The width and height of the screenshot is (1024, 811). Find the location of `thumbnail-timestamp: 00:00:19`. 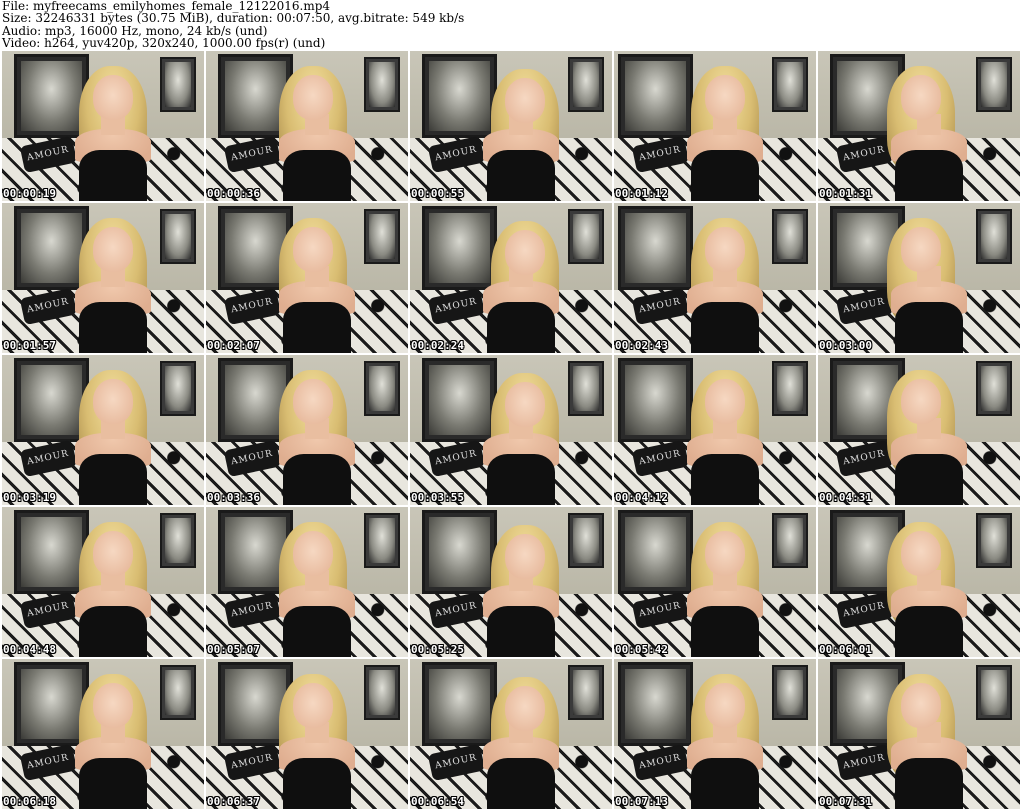

thumbnail-timestamp: 00:00:19 is located at coordinates (29, 193).